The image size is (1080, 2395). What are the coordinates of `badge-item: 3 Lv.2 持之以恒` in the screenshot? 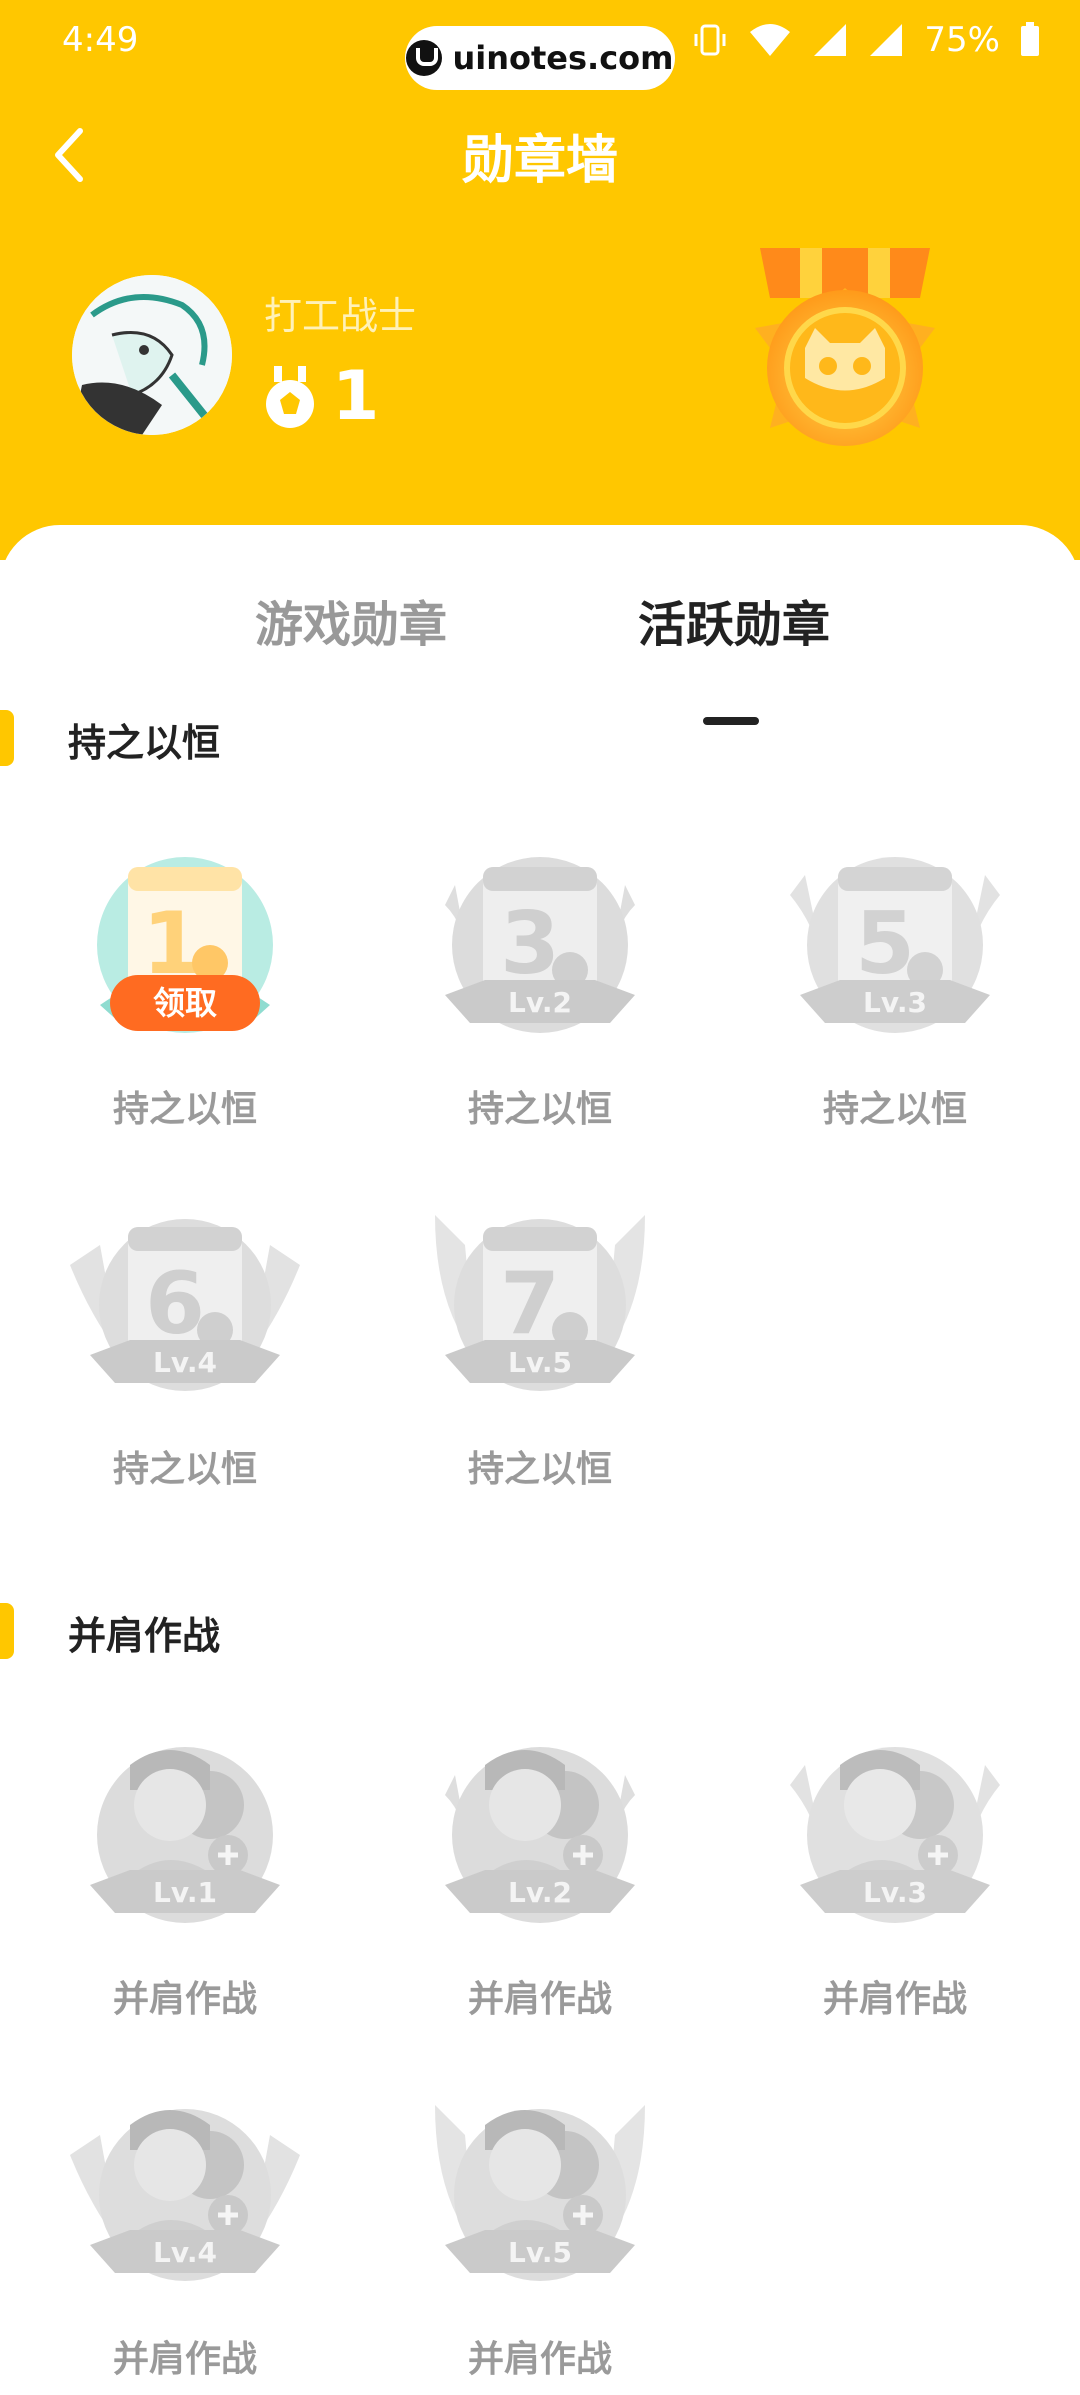 It's located at (540, 995).